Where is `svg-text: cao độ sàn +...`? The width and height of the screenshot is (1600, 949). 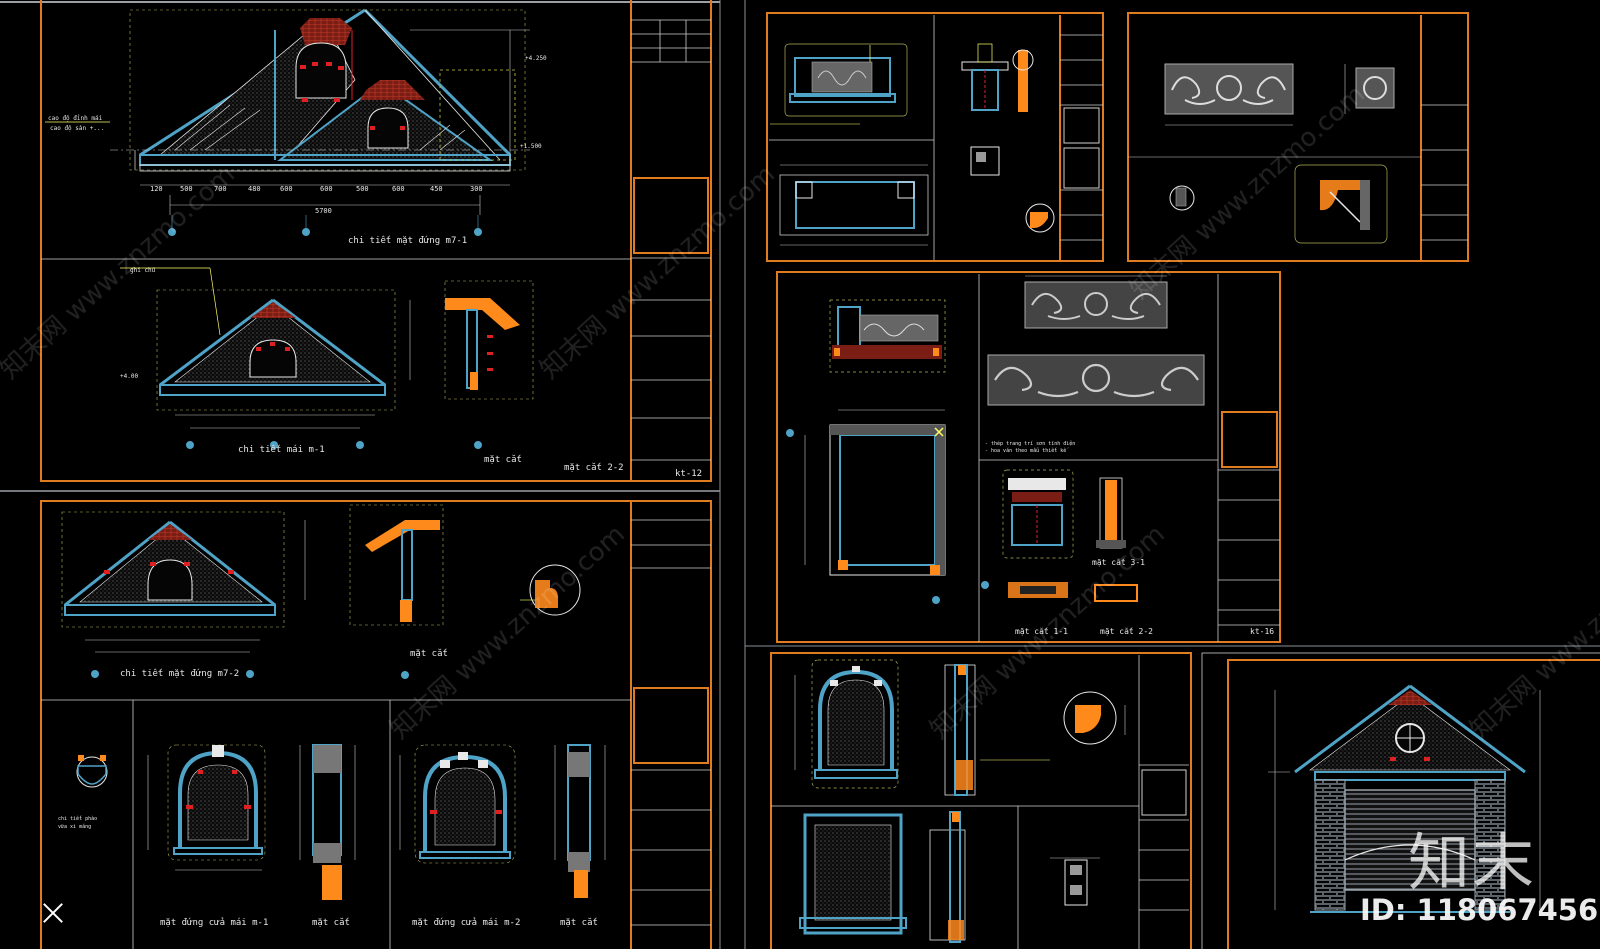
svg-text: cao độ sàn +... is located at coordinates (77, 128).